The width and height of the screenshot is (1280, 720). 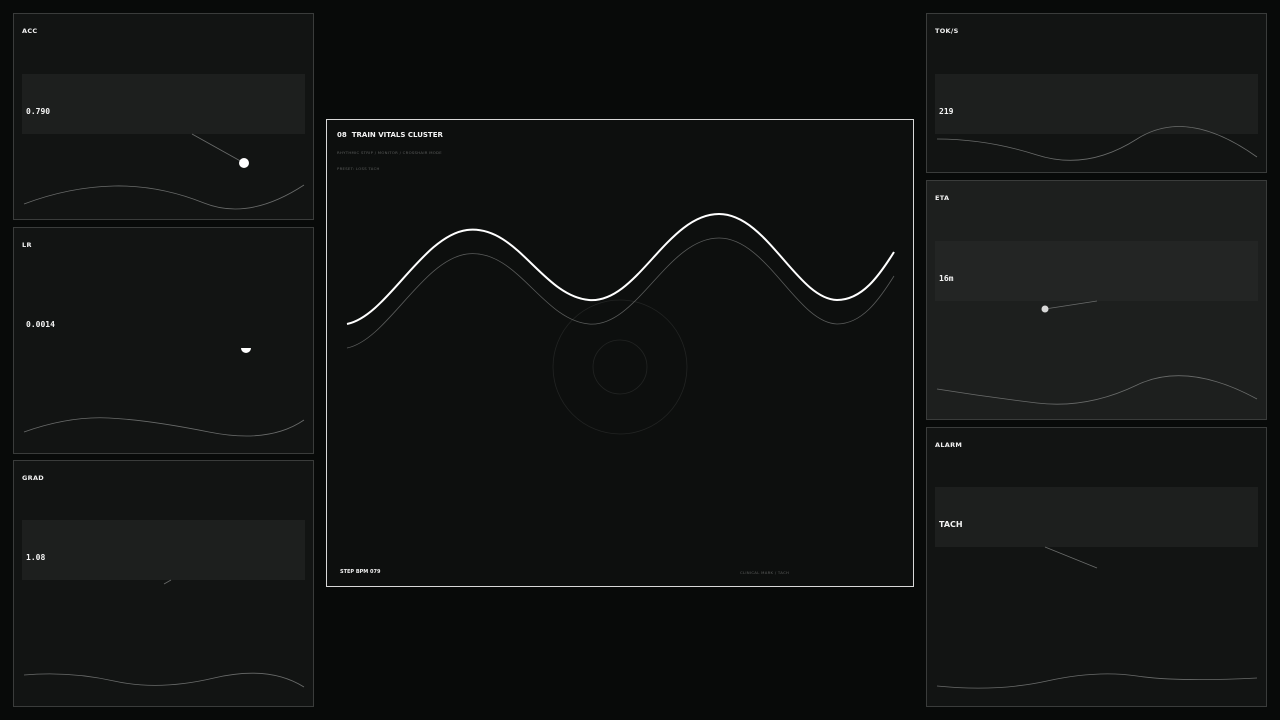 I want to click on acc-chart, so click(x=164, y=171).